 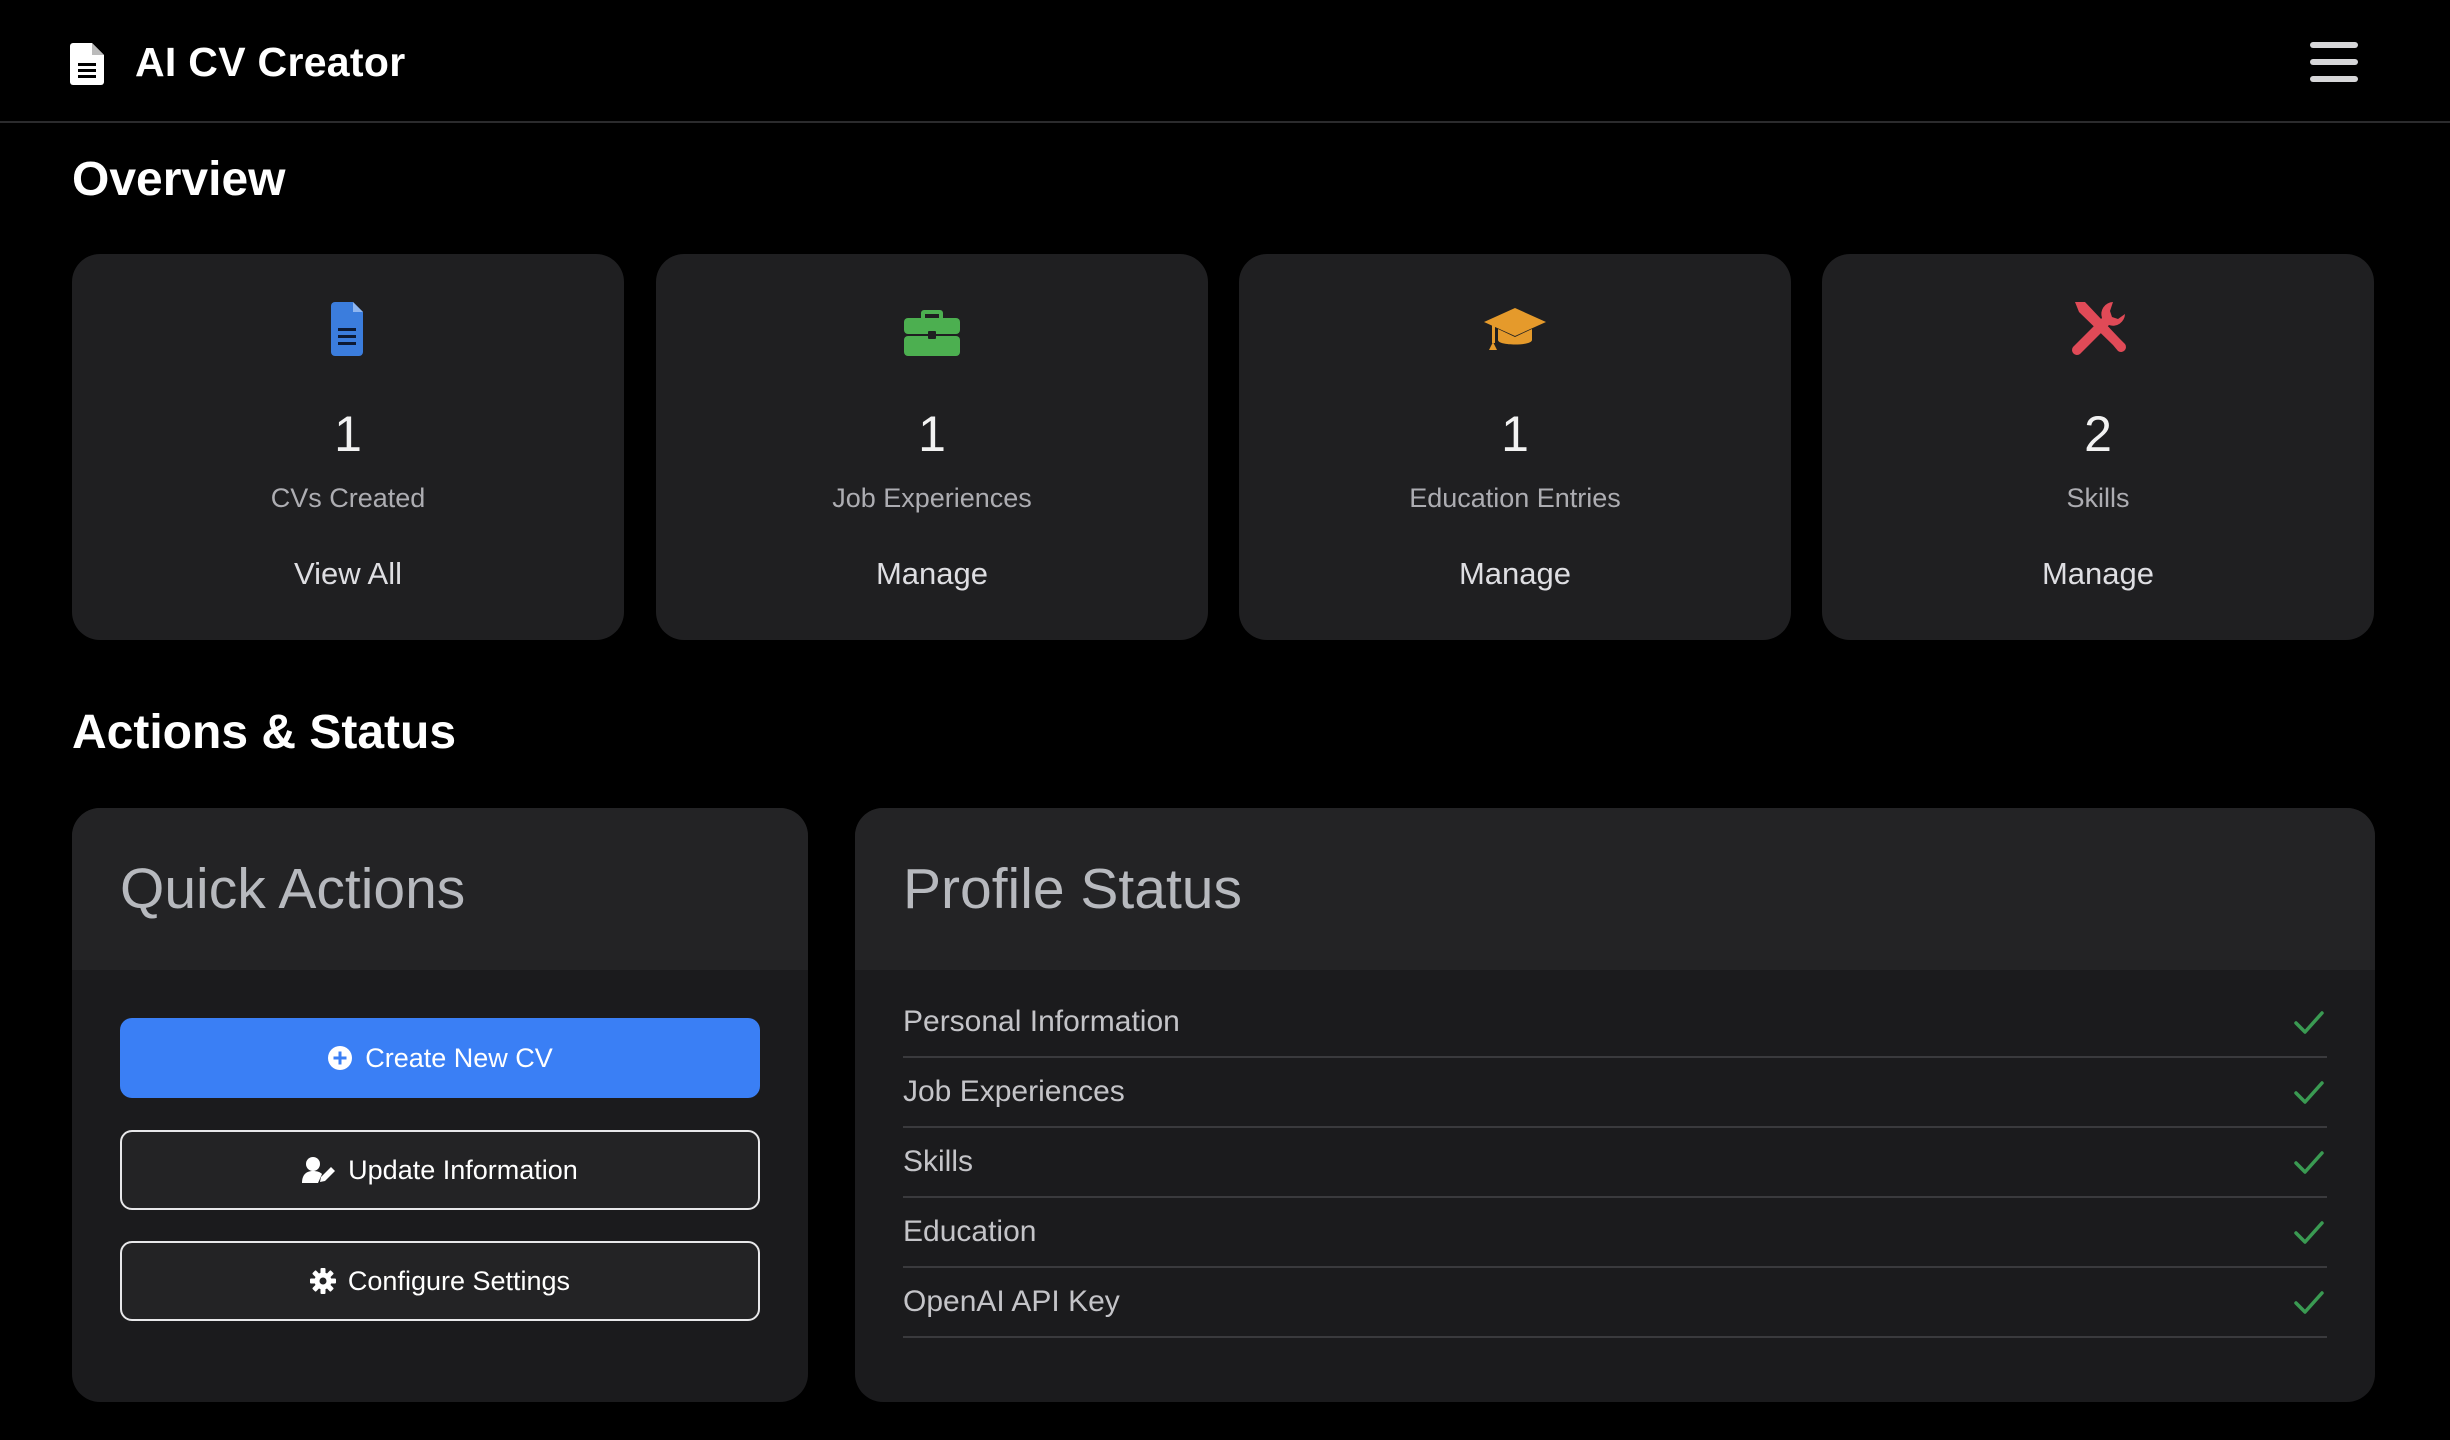 What do you see at coordinates (1041, 1021) in the screenshot?
I see `status-label: Personal Information` at bounding box center [1041, 1021].